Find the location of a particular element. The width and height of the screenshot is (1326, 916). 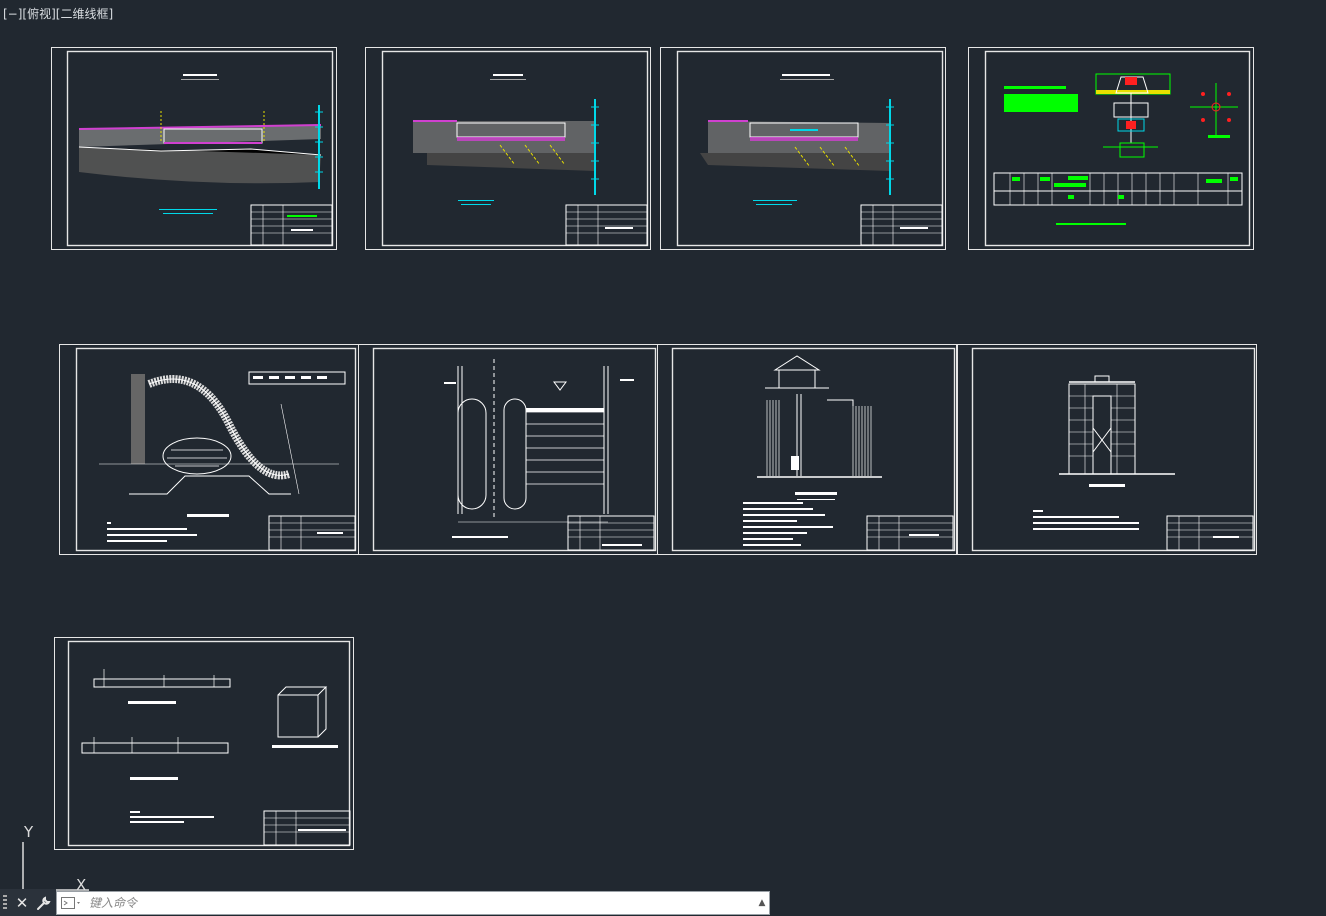

viewport-label: [−][俯视][二维线框] is located at coordinates (58, 13).